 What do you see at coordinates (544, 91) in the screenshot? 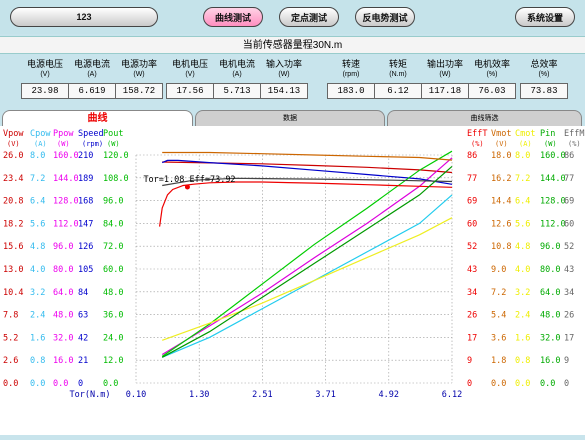
I see `metric-value: 73.83` at bounding box center [544, 91].